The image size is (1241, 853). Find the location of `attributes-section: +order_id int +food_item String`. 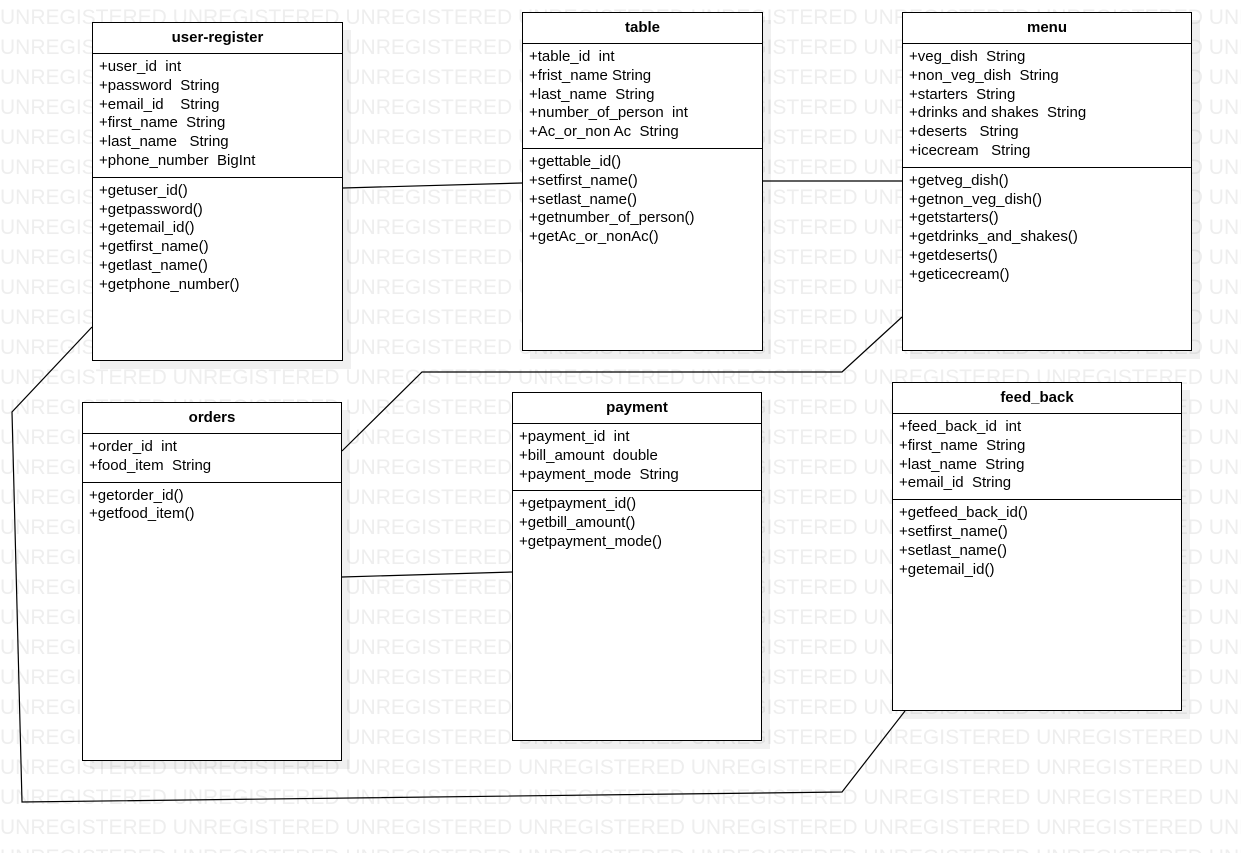

attributes-section: +order_id int +food_item String is located at coordinates (212, 458).